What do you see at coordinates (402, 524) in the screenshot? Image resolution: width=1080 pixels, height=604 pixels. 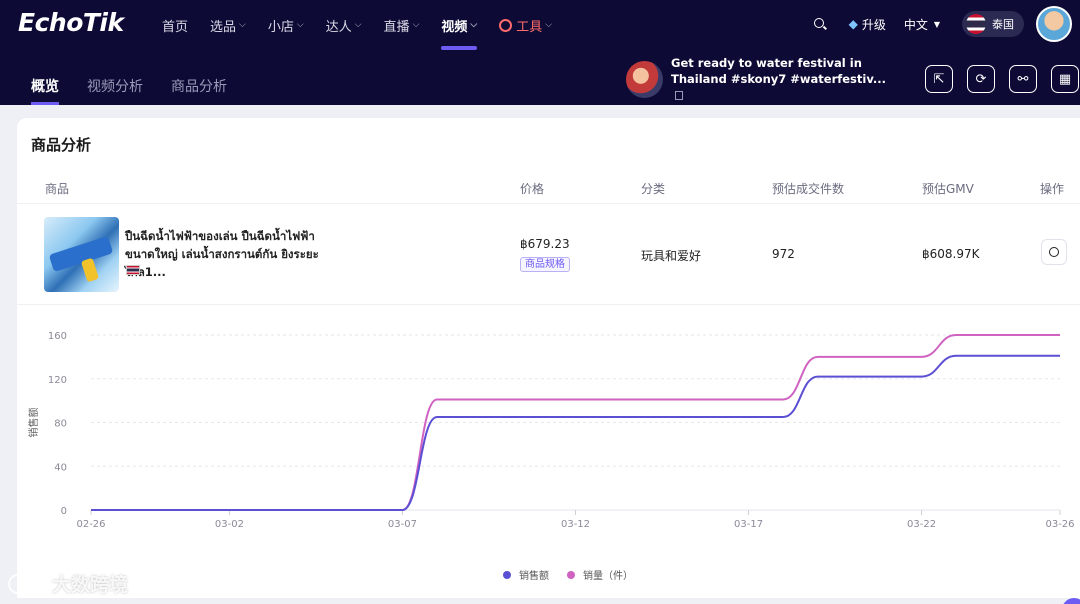 I see `x-tick-label: 03-07` at bounding box center [402, 524].